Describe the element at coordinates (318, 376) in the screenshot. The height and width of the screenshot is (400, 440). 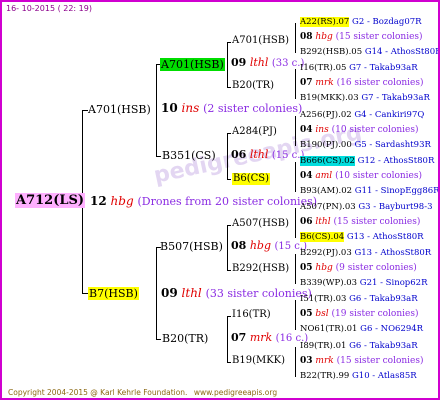
I see `gen4-drone-name: B22(TR)` at that location.